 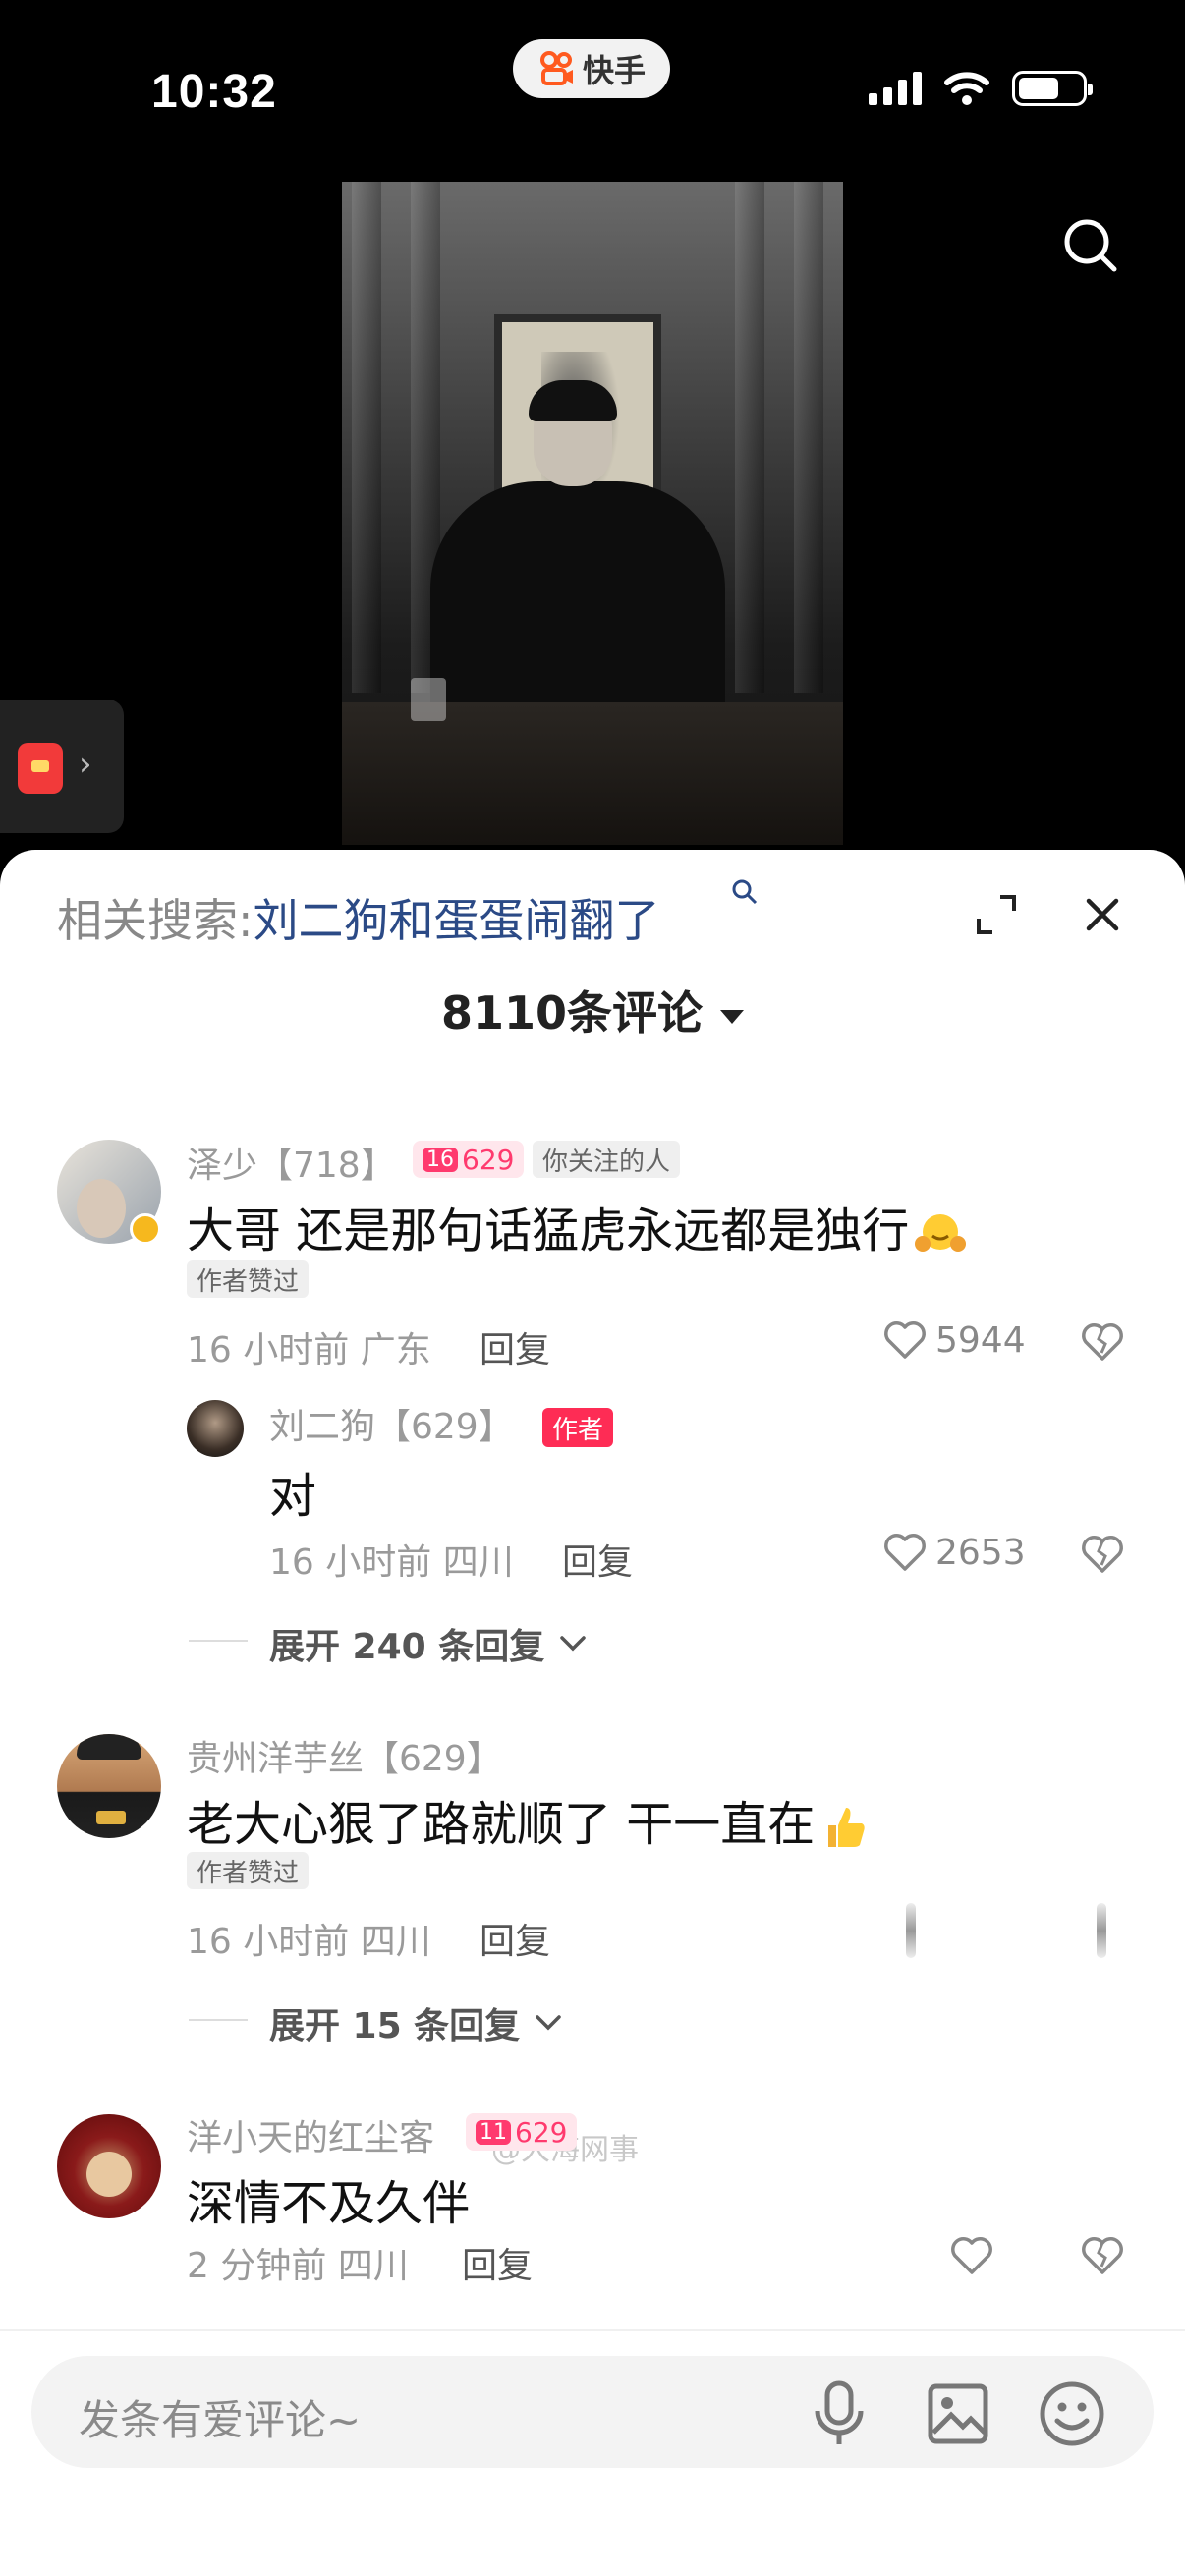 I want to click on related-search: 相关搜索:刘二狗和蛋蛋闹翻了, so click(x=408, y=914).